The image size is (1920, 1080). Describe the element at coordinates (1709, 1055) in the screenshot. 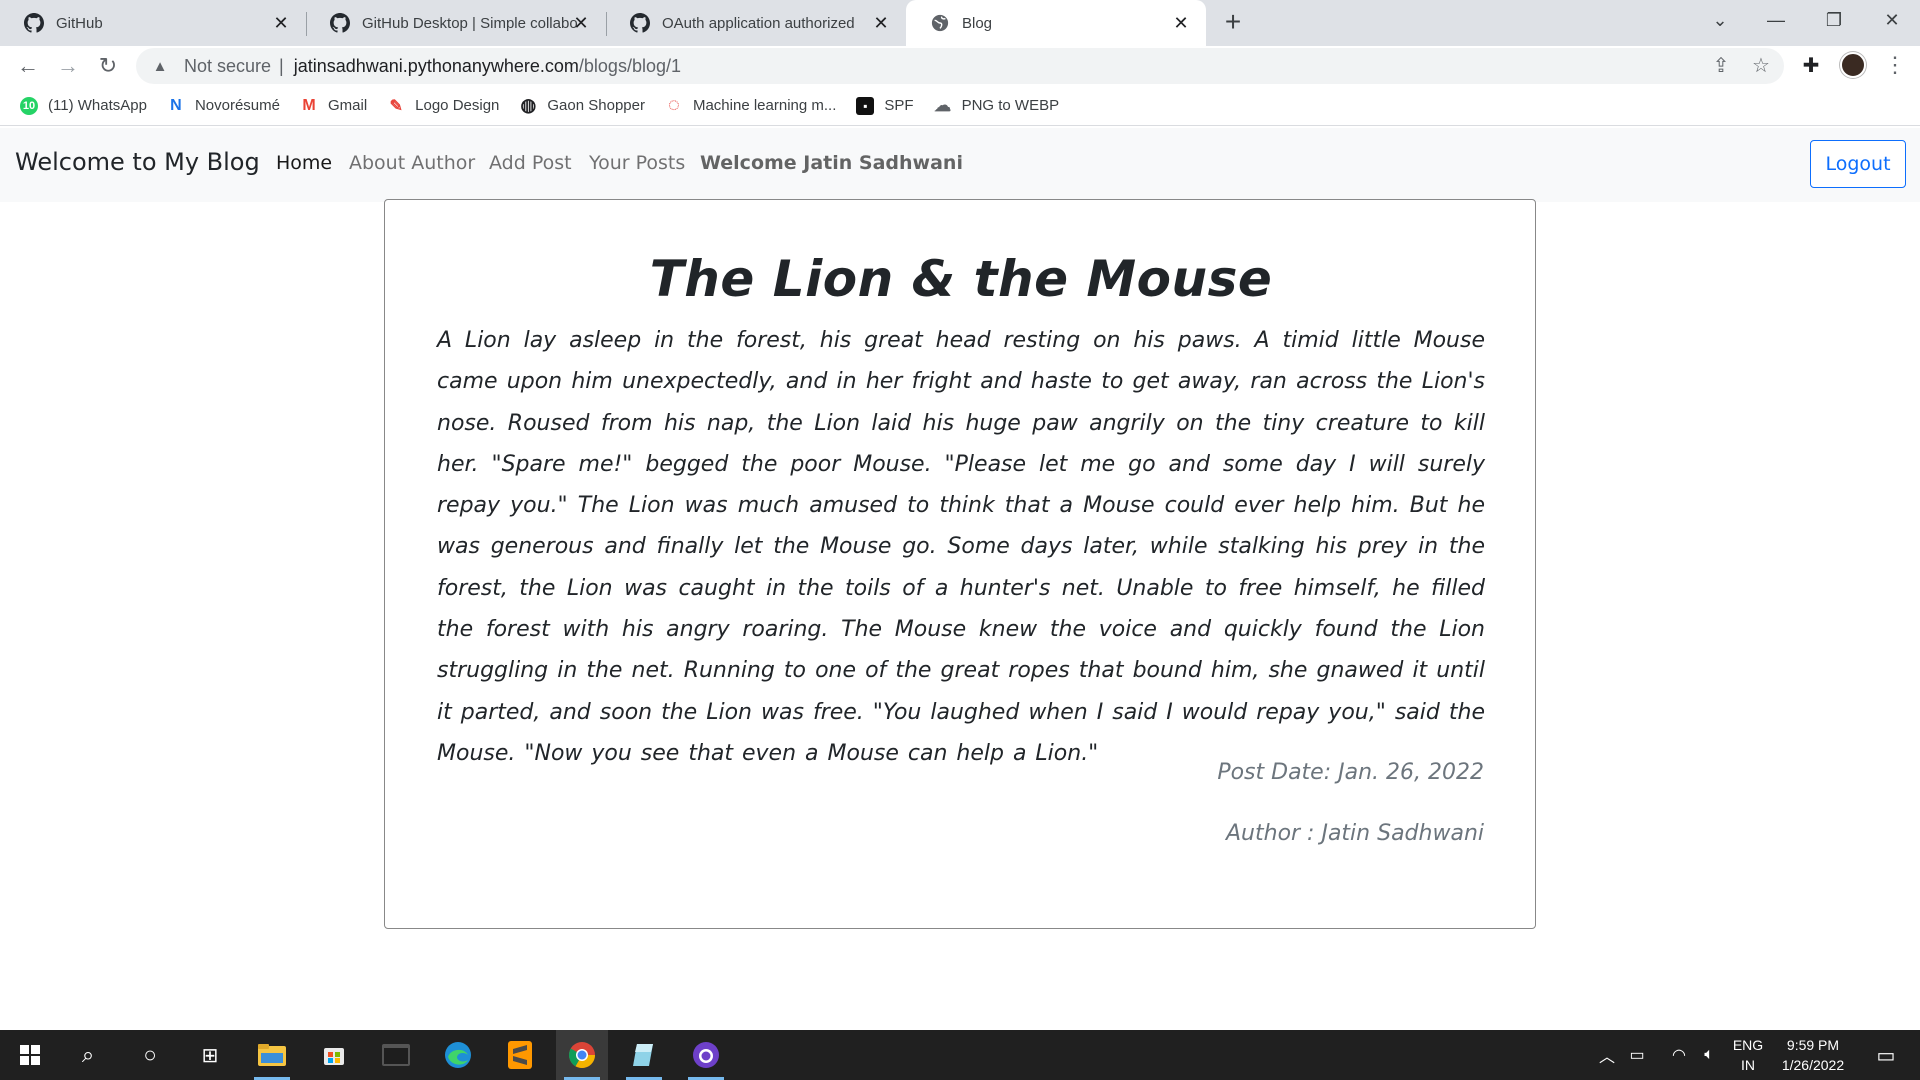

I see `volume-muted-icon: 🔈︎` at that location.